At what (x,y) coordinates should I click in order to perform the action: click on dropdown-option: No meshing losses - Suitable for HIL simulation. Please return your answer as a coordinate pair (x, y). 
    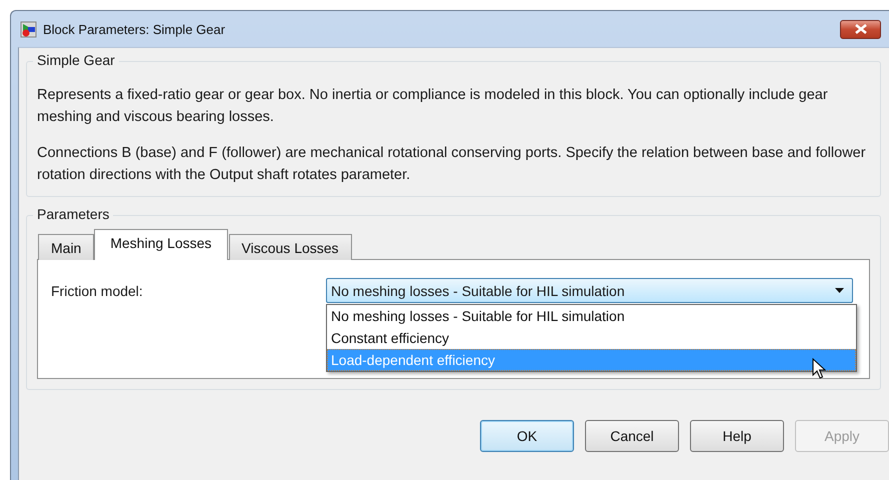
    Looking at the image, I should click on (591, 316).